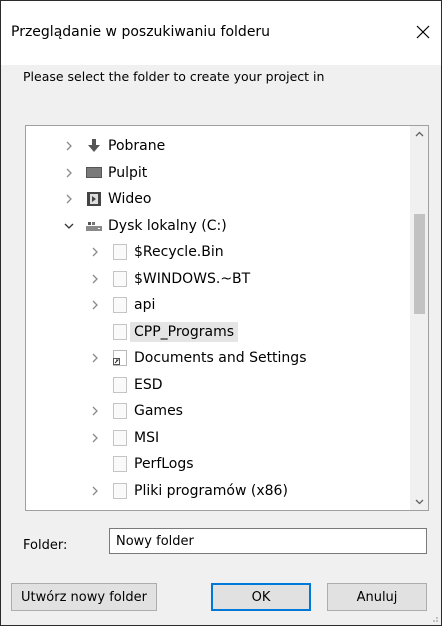 The image size is (442, 626). Describe the element at coordinates (137, 146) in the screenshot. I see `tree-item-label: Pobrane` at that location.